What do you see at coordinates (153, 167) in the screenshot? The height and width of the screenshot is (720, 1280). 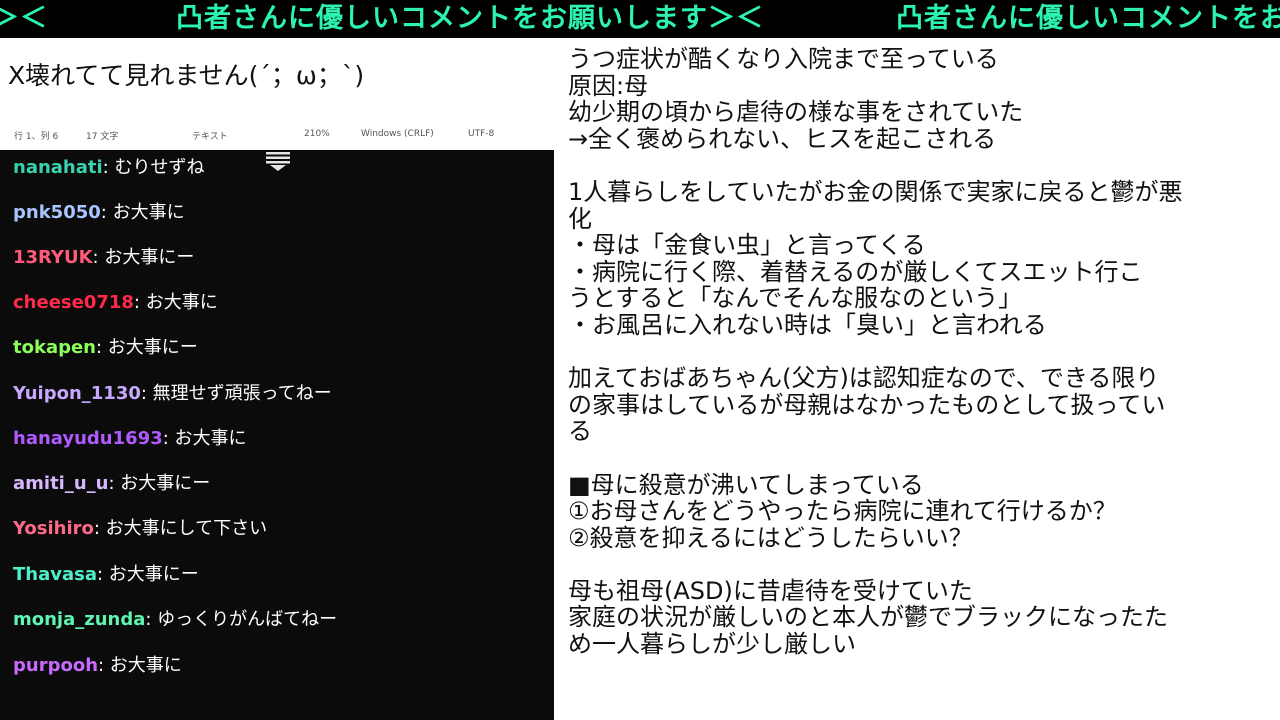 I see `chat-message-text: : むりせずね` at bounding box center [153, 167].